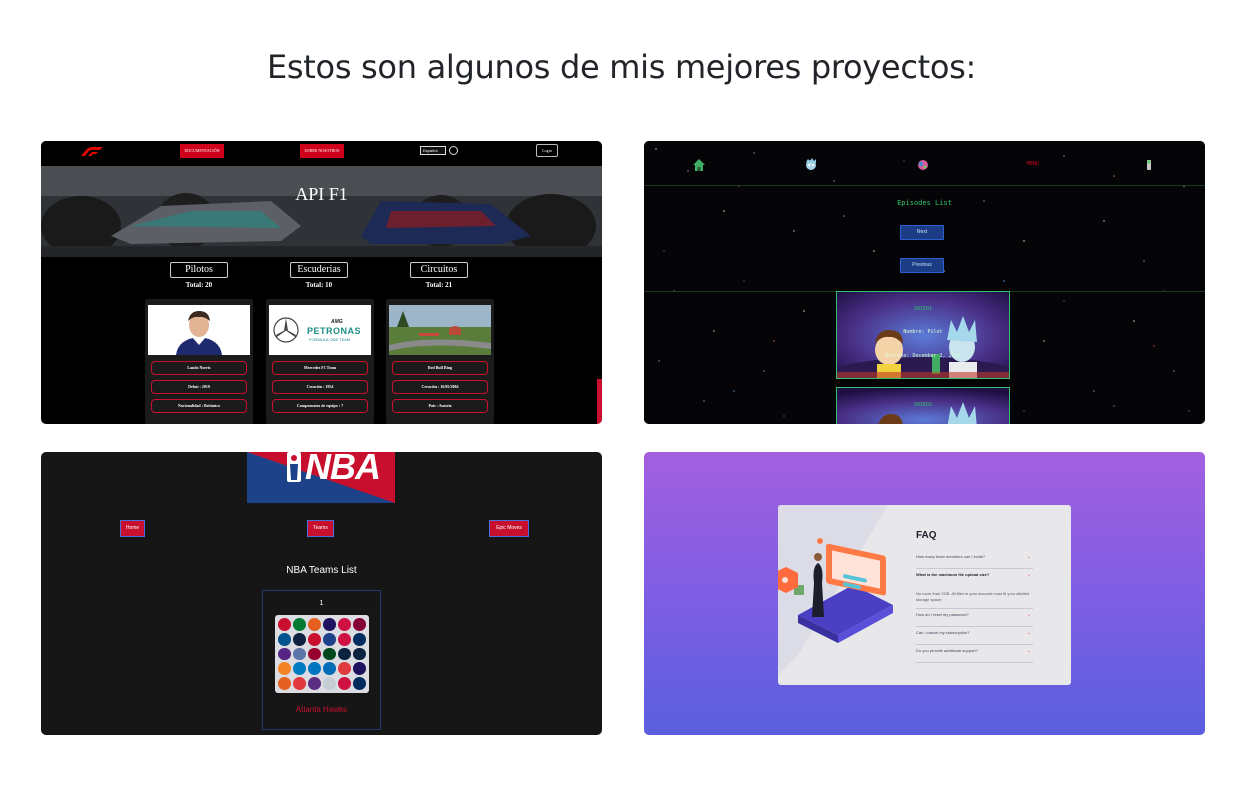 Image resolution: width=1243 pixels, height=796 pixels. Describe the element at coordinates (440, 387) in the screenshot. I see `circuit-creation: Creación : 16/05/2004` at that location.